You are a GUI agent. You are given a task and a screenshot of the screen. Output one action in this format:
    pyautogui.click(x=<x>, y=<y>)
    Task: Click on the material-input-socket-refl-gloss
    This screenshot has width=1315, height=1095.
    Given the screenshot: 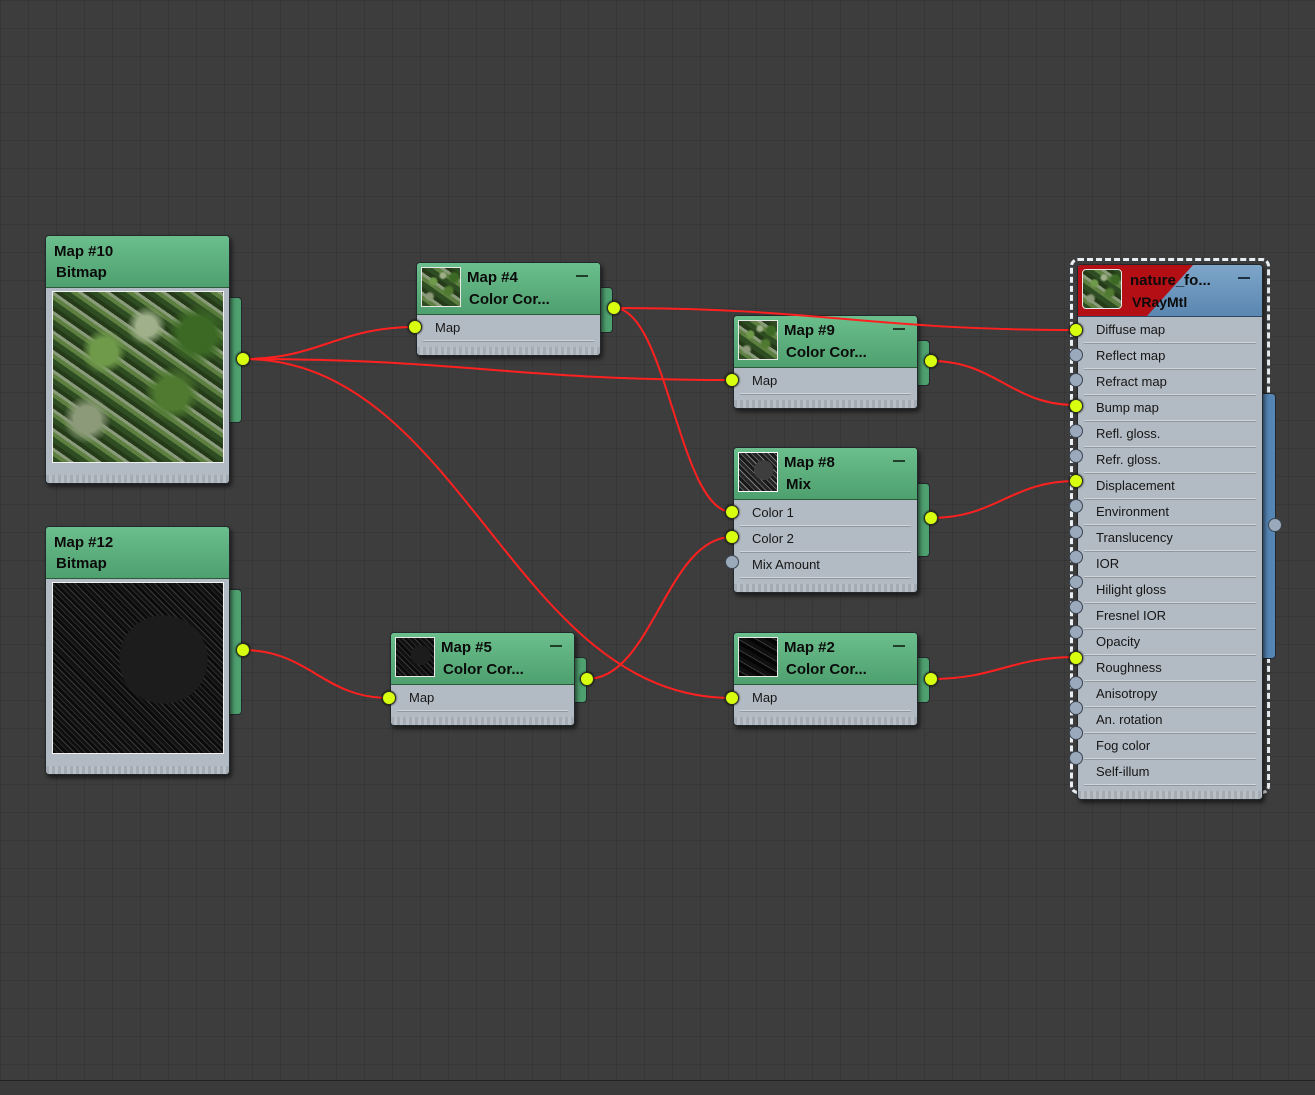 What is the action you would take?
    pyautogui.click(x=1076, y=430)
    